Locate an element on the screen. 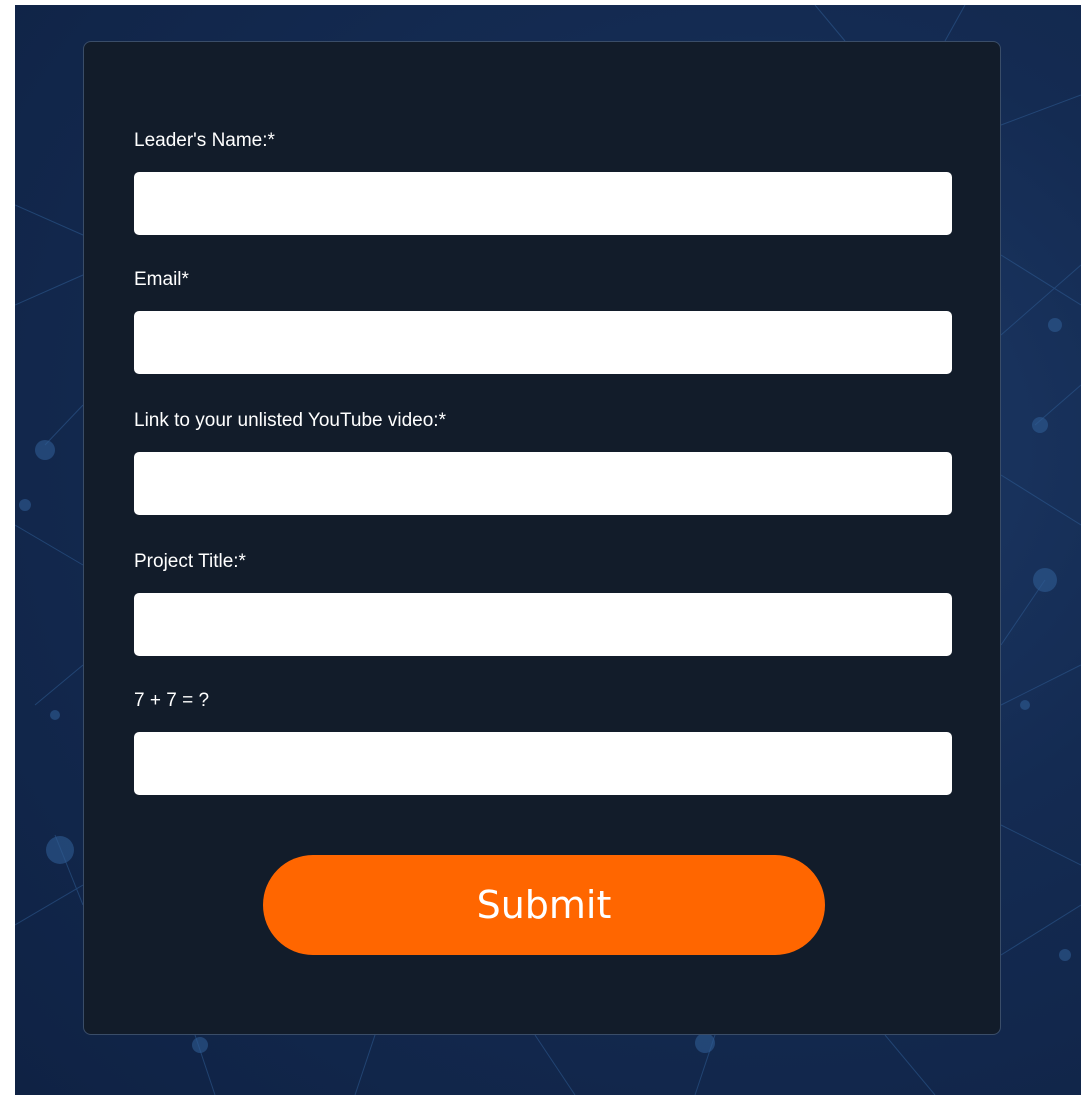 Image resolution: width=1081 pixels, height=1100 pixels. captcha-answer-input is located at coordinates (543, 763).